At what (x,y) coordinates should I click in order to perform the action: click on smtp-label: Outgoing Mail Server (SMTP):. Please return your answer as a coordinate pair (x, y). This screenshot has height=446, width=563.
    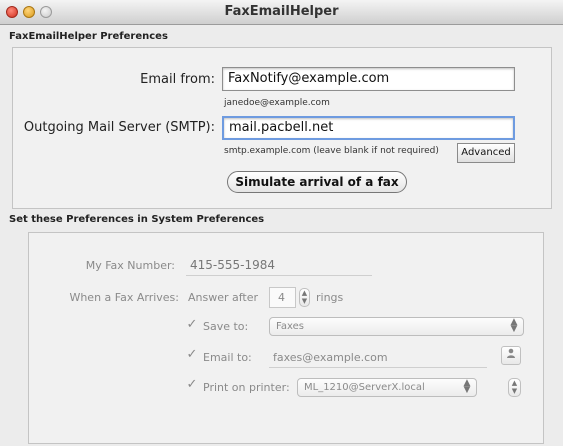
    Looking at the image, I should click on (119, 127).